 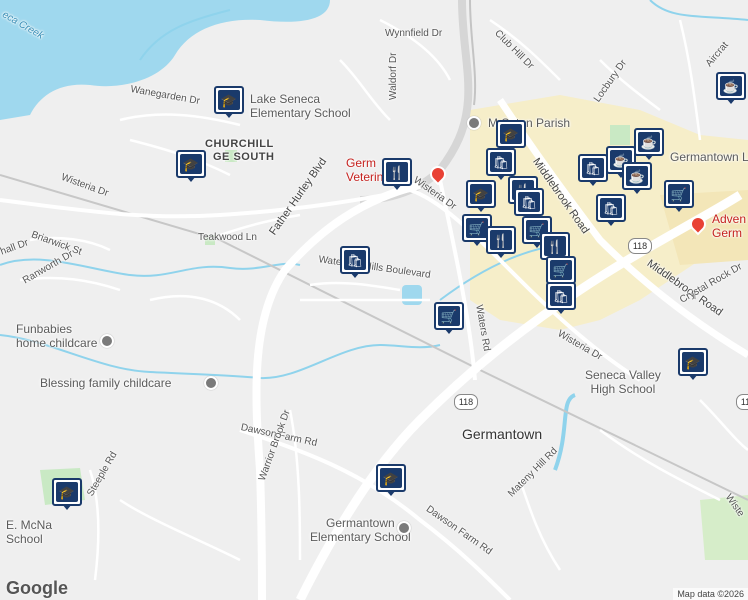 I want to click on funbabies-label: Funbabies home childcare, so click(x=57, y=336).